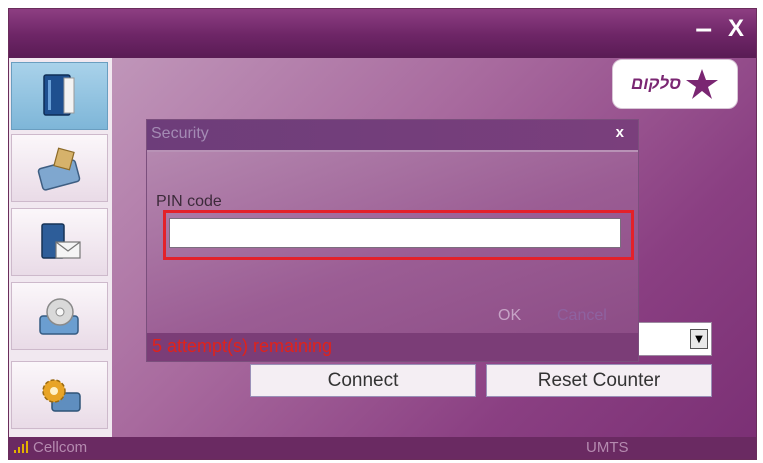 The height and width of the screenshot is (463, 763). Describe the element at coordinates (656, 83) in the screenshot. I see `logo-text: סלקום` at that location.